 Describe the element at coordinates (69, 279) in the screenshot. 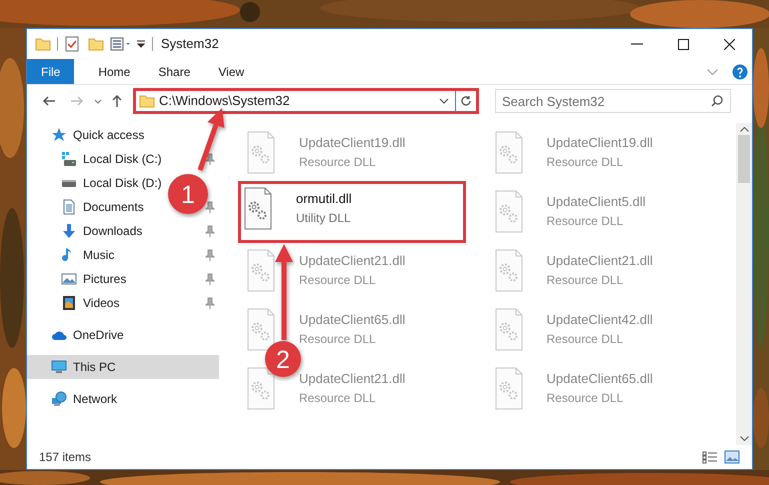

I see `picture-icon` at that location.